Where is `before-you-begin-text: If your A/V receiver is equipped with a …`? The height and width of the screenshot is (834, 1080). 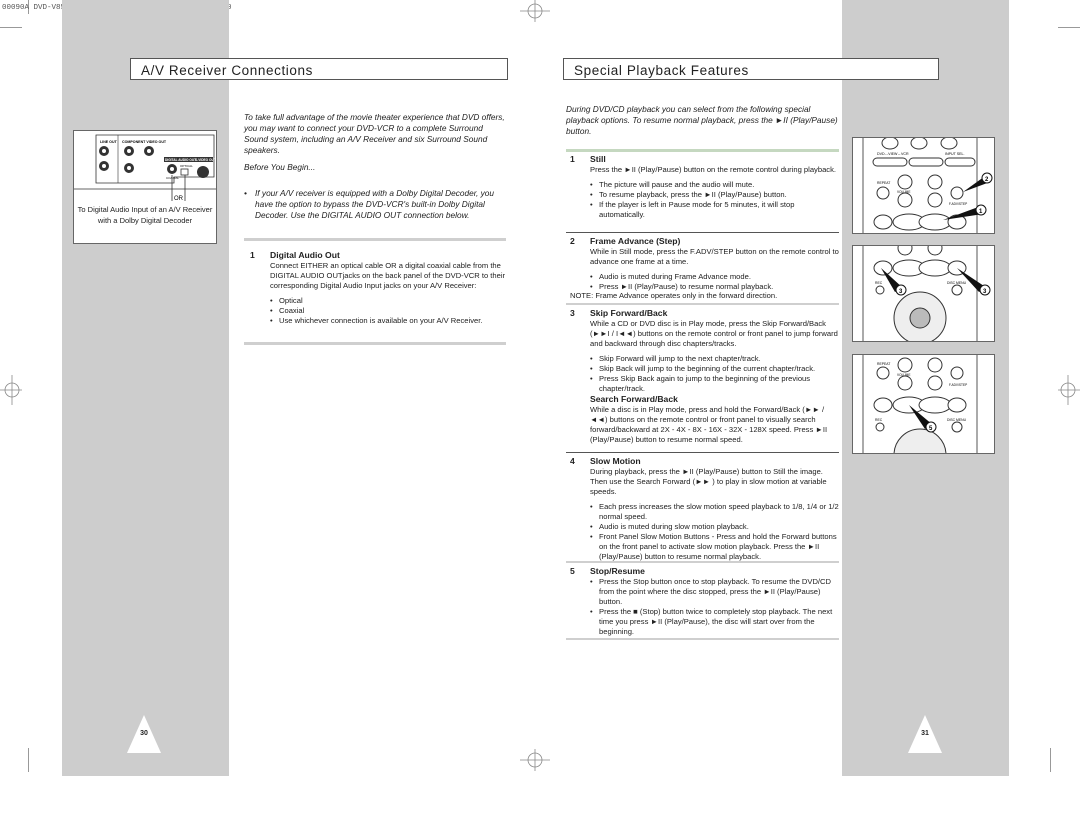
before-you-begin-text: If your A/V receiver is equipped with a … is located at coordinates (375, 204).